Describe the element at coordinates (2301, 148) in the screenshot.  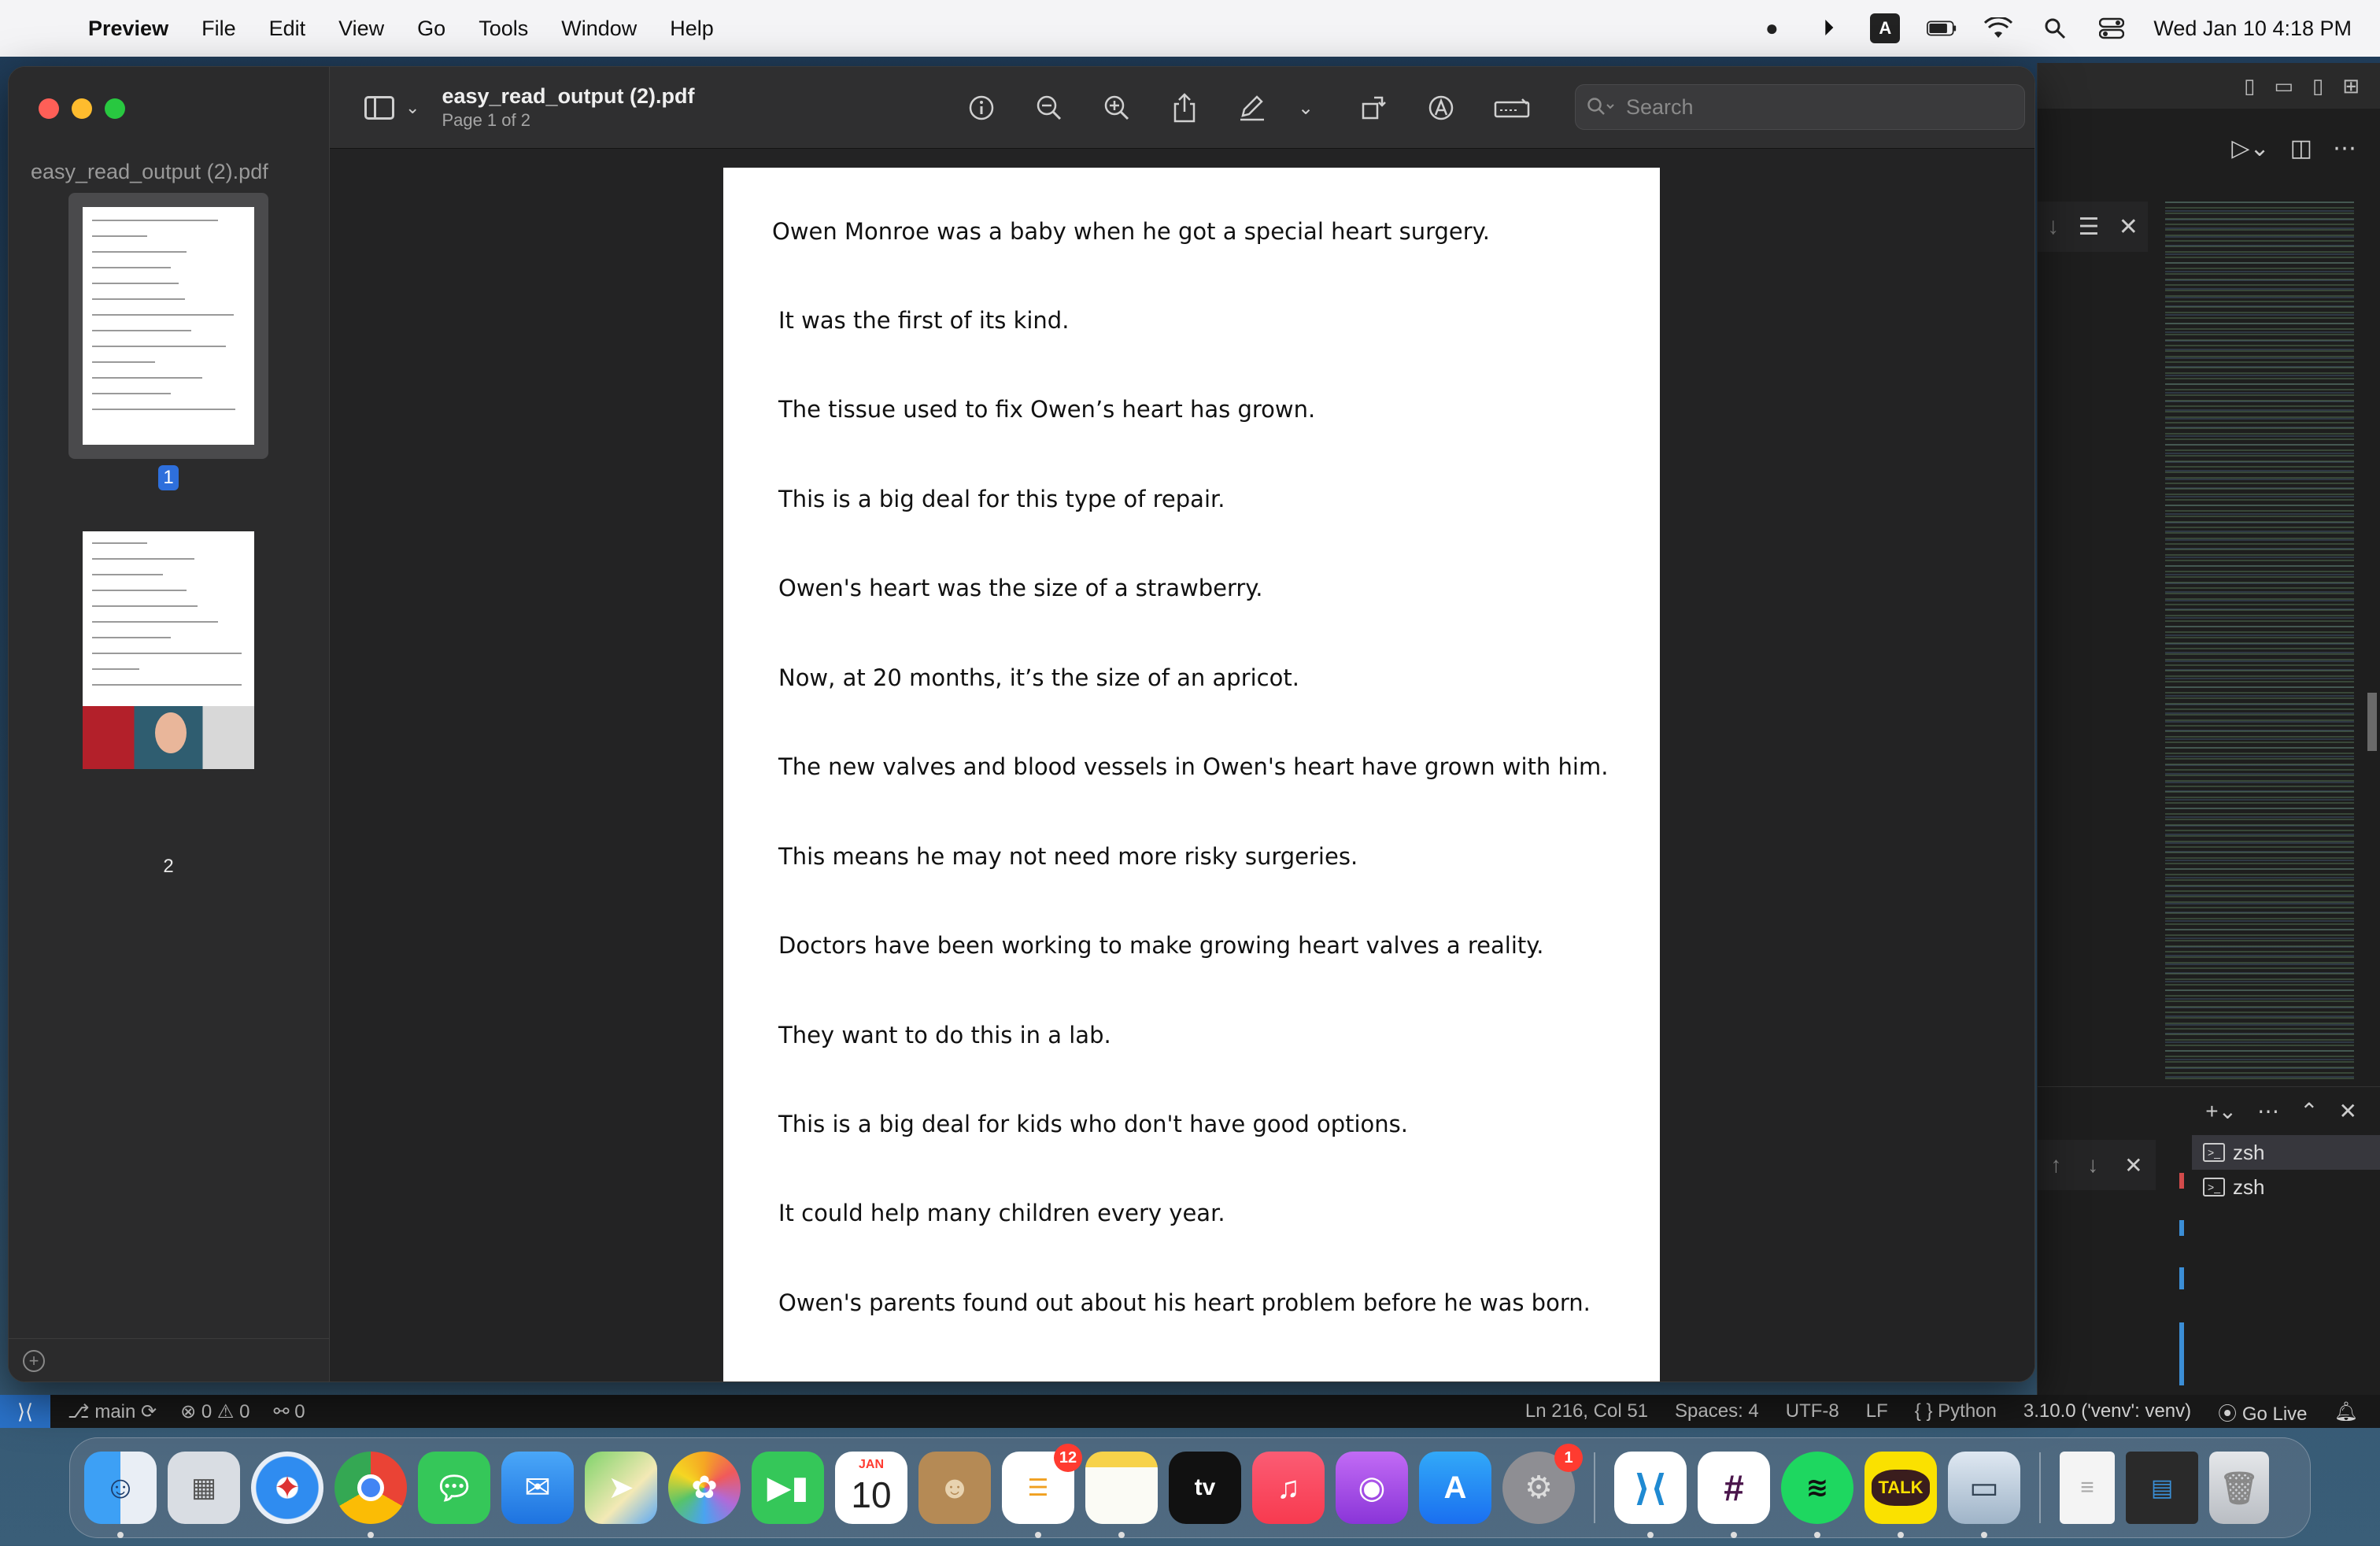
I see `split-editor-icon: ◫` at that location.